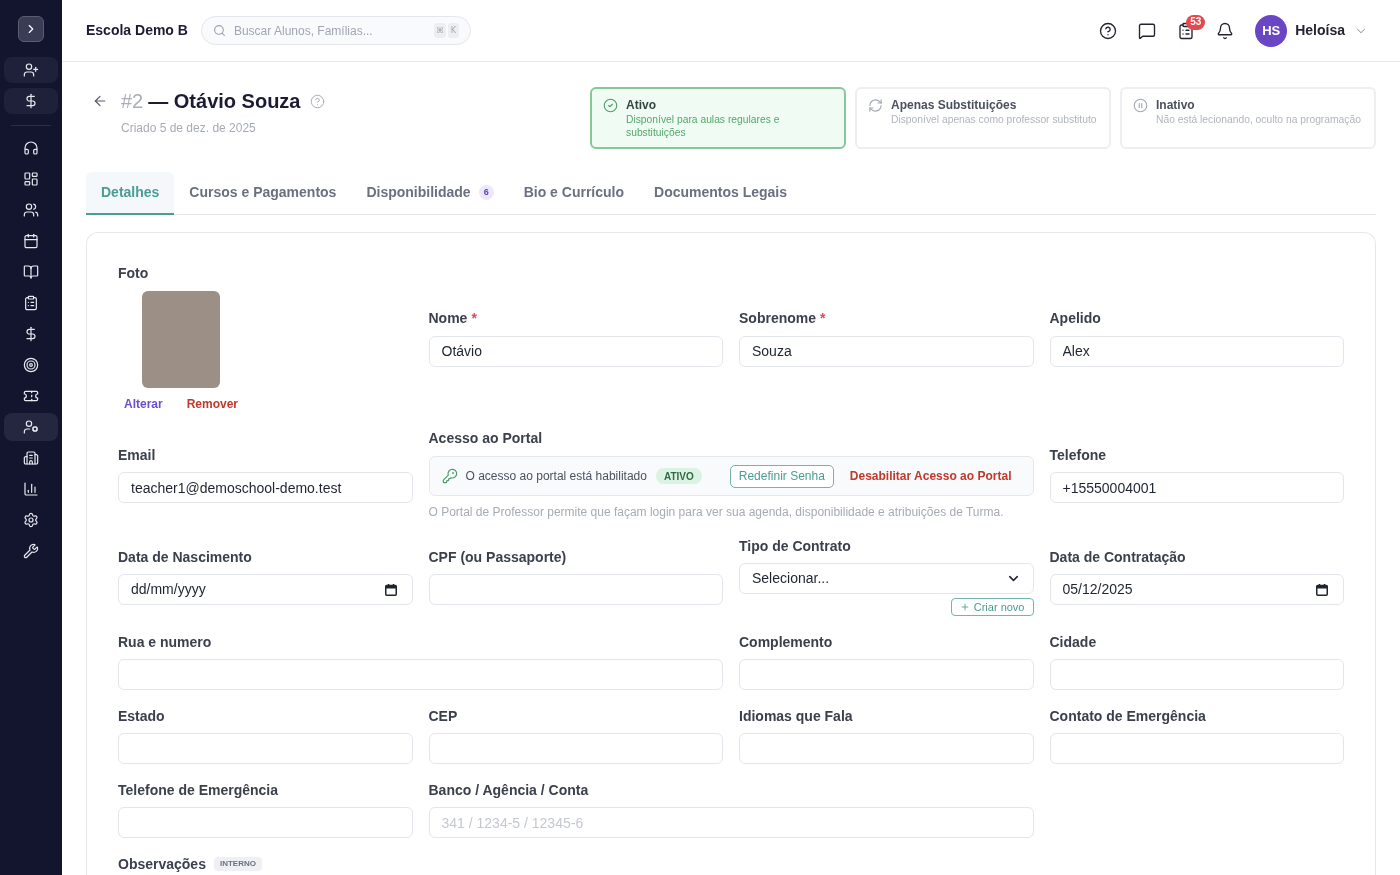 Image resolution: width=1400 pixels, height=875 pixels. What do you see at coordinates (964, 607) in the screenshot?
I see `plus-icon` at bounding box center [964, 607].